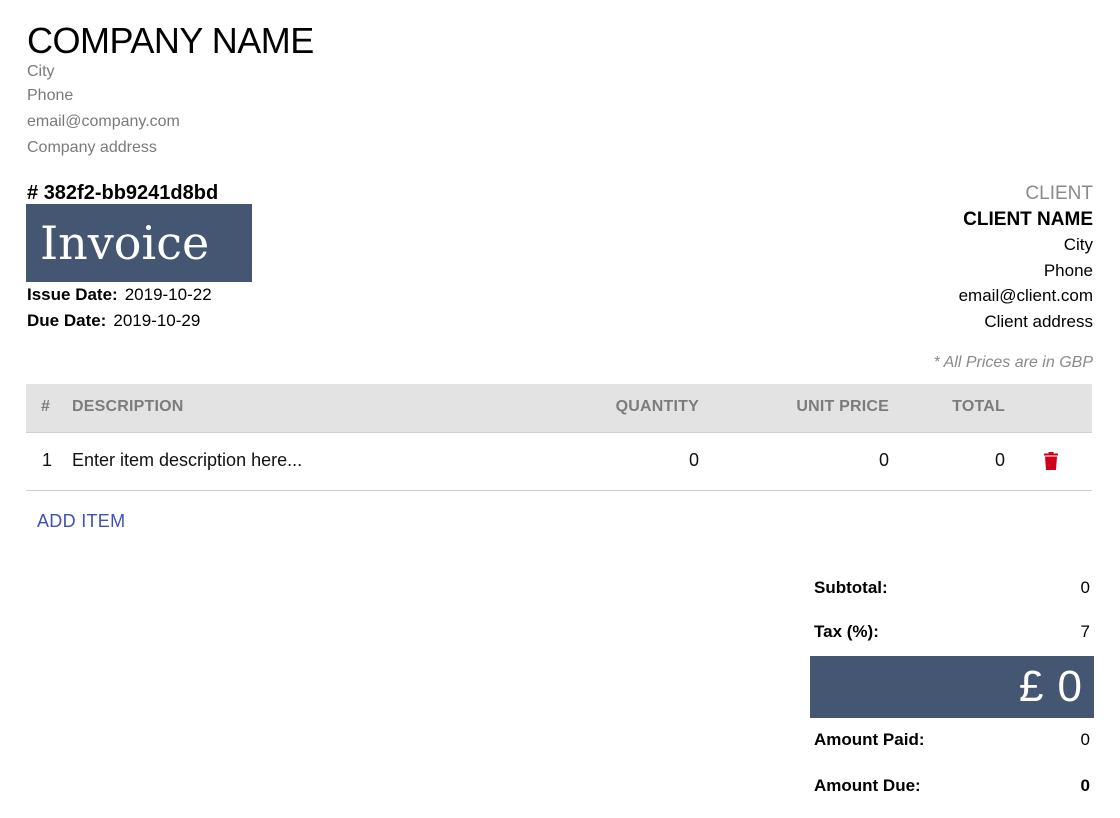 Image resolution: width=1120 pixels, height=818 pixels. What do you see at coordinates (884, 460) in the screenshot?
I see `item-unit-price-input: 0` at bounding box center [884, 460].